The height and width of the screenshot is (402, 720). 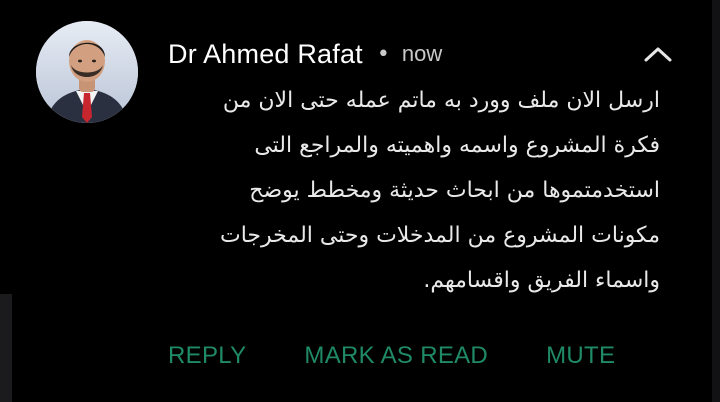 I want to click on sender-name: Dr Ahmed Rafat, so click(x=265, y=53).